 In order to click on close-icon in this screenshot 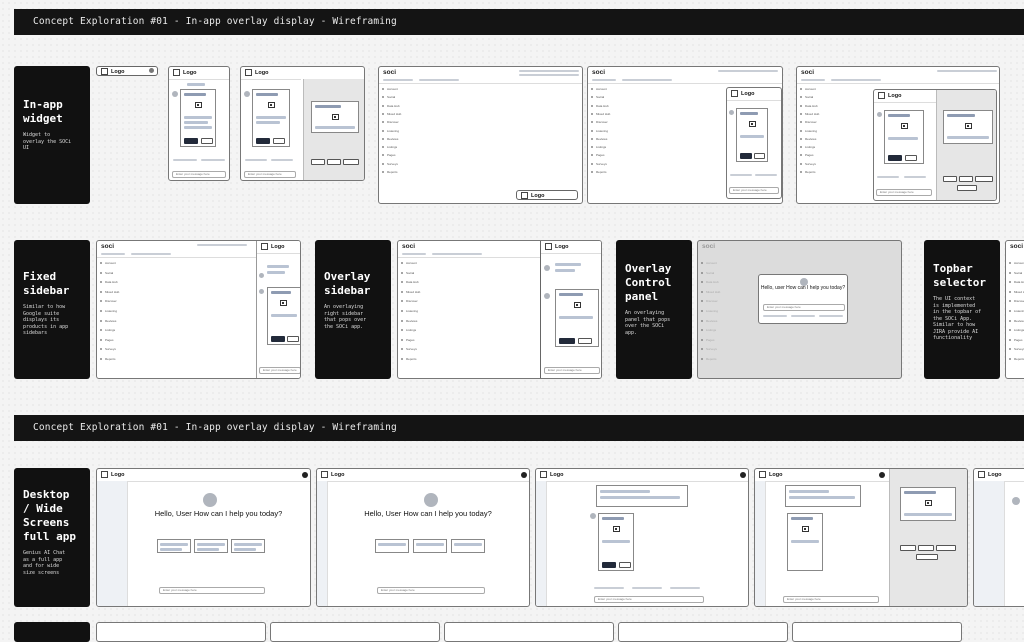, I will do `click(151, 70)`.